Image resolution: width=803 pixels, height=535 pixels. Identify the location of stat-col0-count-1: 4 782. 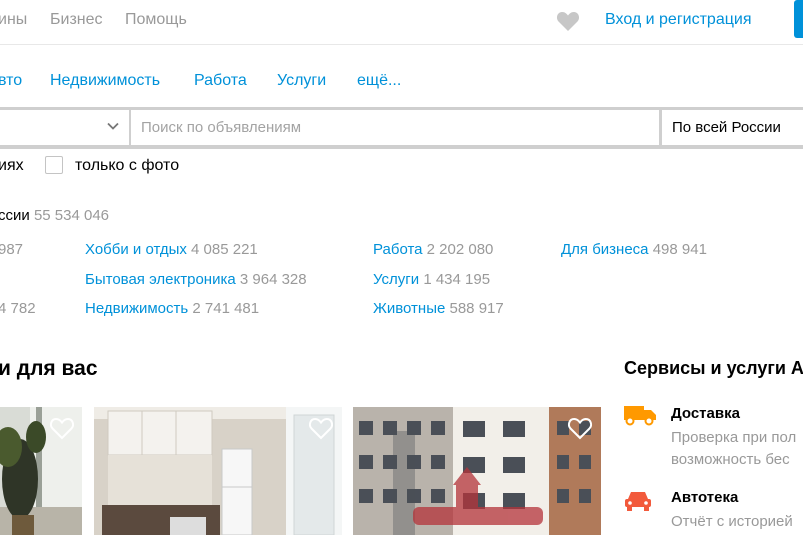
(18, 308).